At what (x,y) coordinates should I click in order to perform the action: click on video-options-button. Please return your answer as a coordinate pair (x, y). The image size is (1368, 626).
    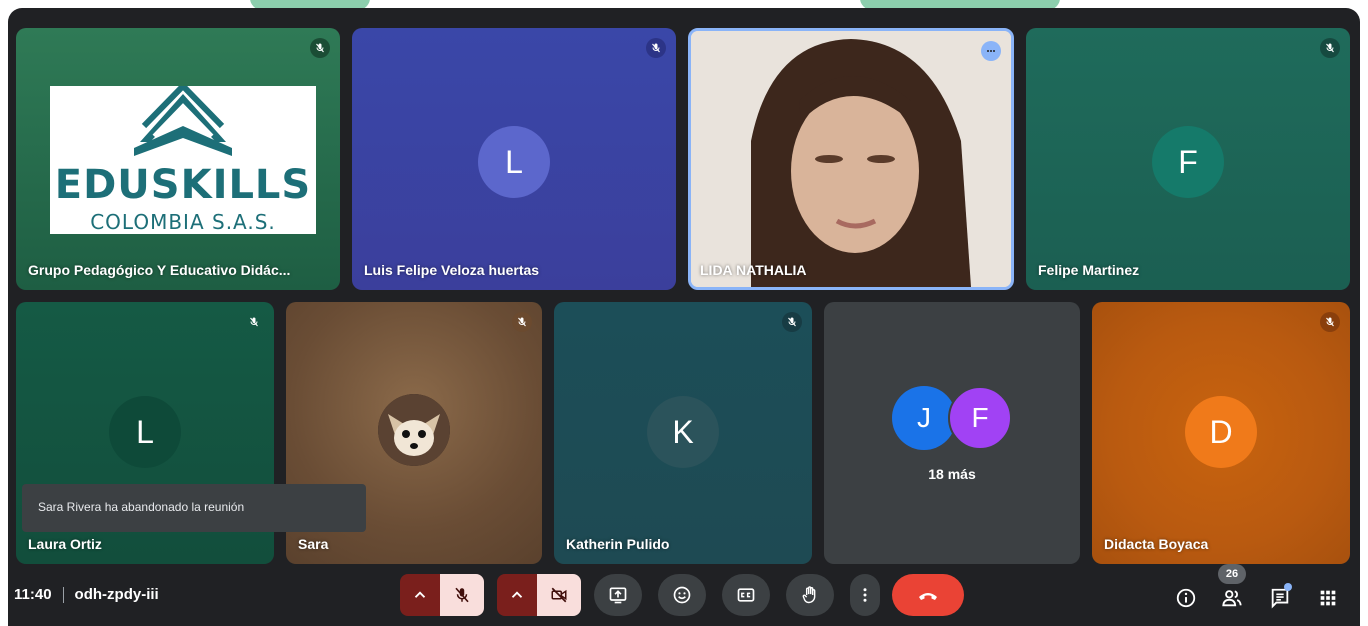
    Looking at the image, I should click on (517, 595).